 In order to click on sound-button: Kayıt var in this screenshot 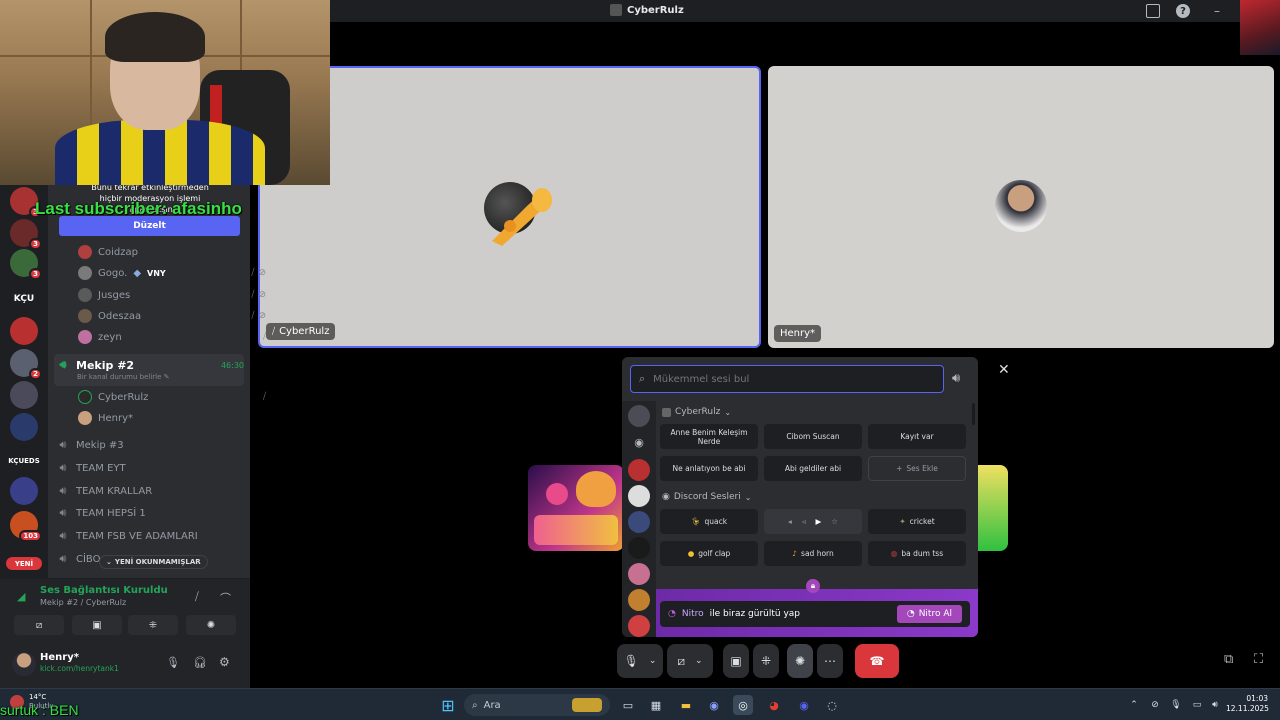, I will do `click(917, 436)`.